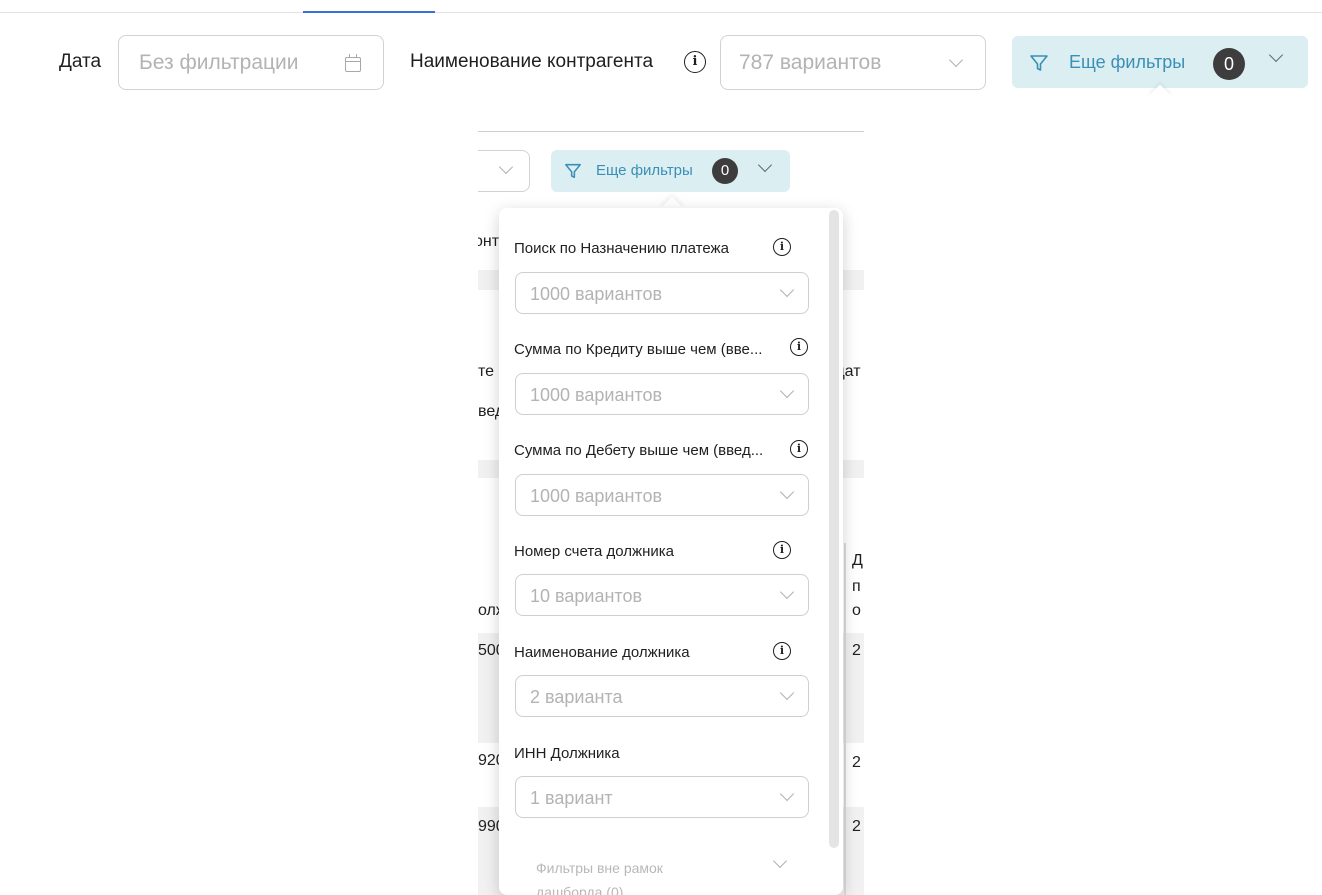 This screenshot has width=1322, height=895. Describe the element at coordinates (857, 560) in the screenshot. I see `bg-fragment: Д` at that location.